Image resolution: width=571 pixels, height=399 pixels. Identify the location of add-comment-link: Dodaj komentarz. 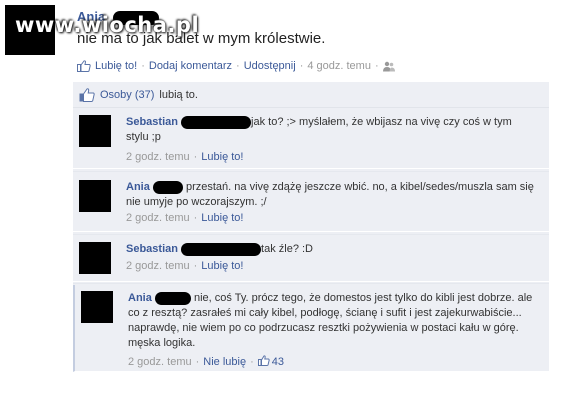
(190, 66).